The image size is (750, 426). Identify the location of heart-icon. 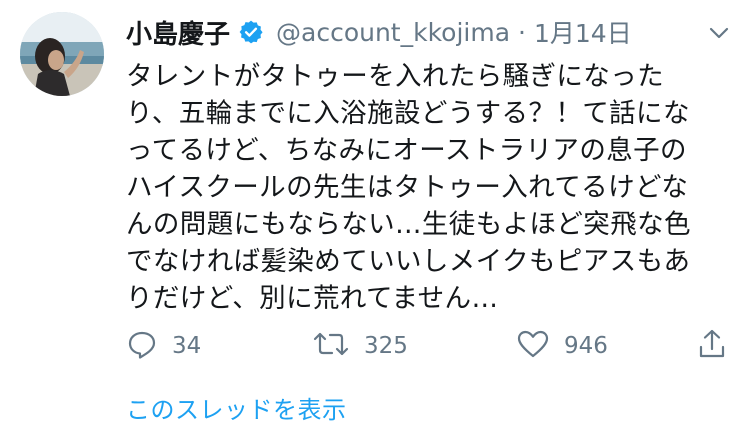
(533, 346).